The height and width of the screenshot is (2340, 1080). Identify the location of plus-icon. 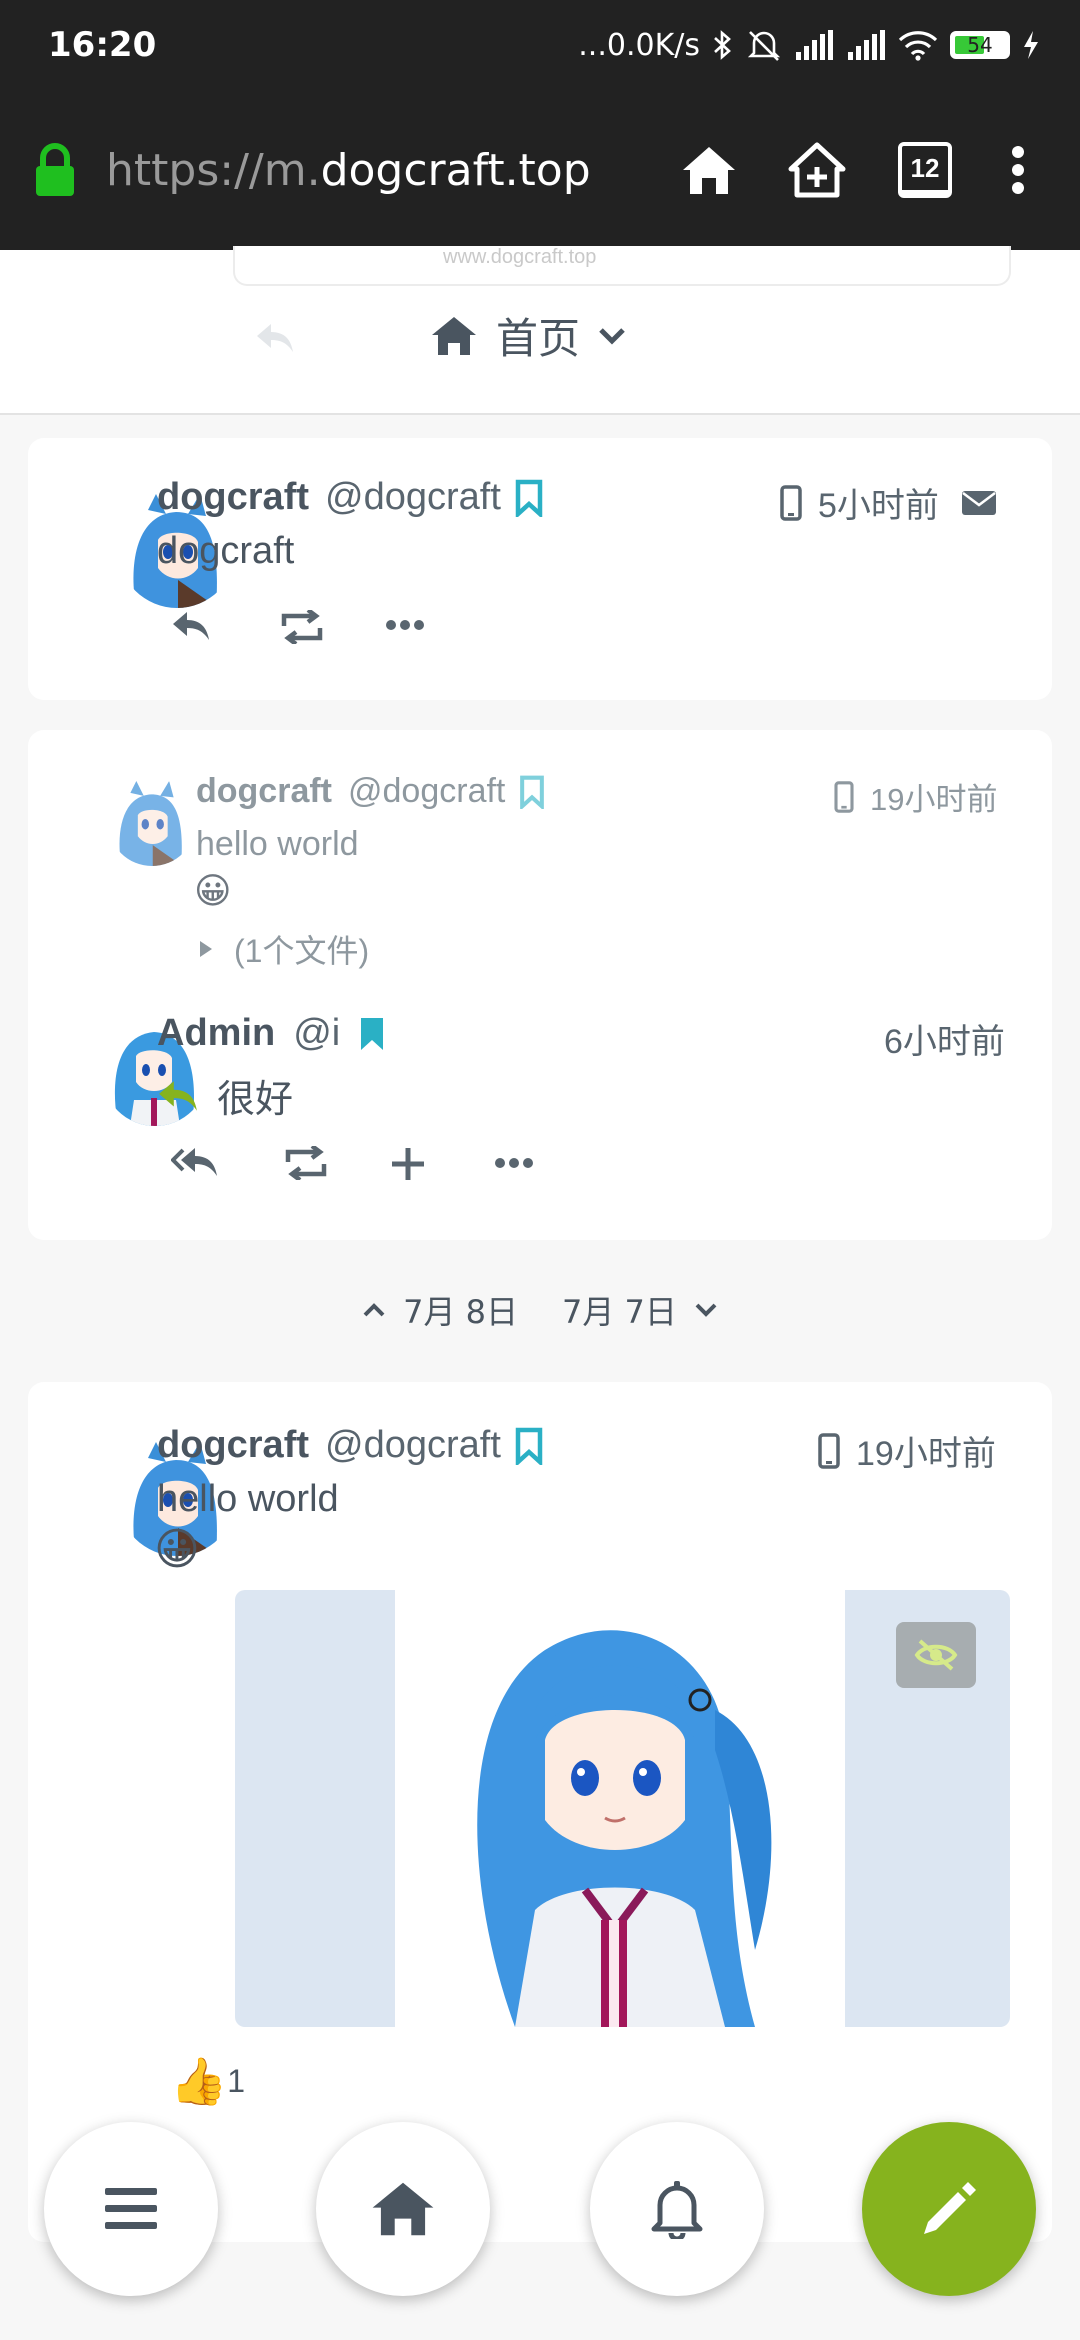
(408, 1164).